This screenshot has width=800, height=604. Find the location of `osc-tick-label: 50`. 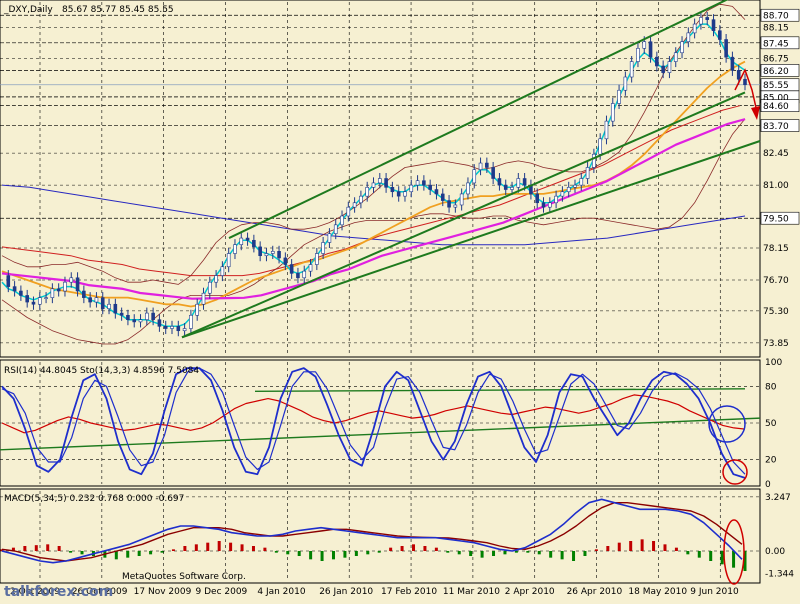

osc-tick-label: 50 is located at coordinates (771, 424).